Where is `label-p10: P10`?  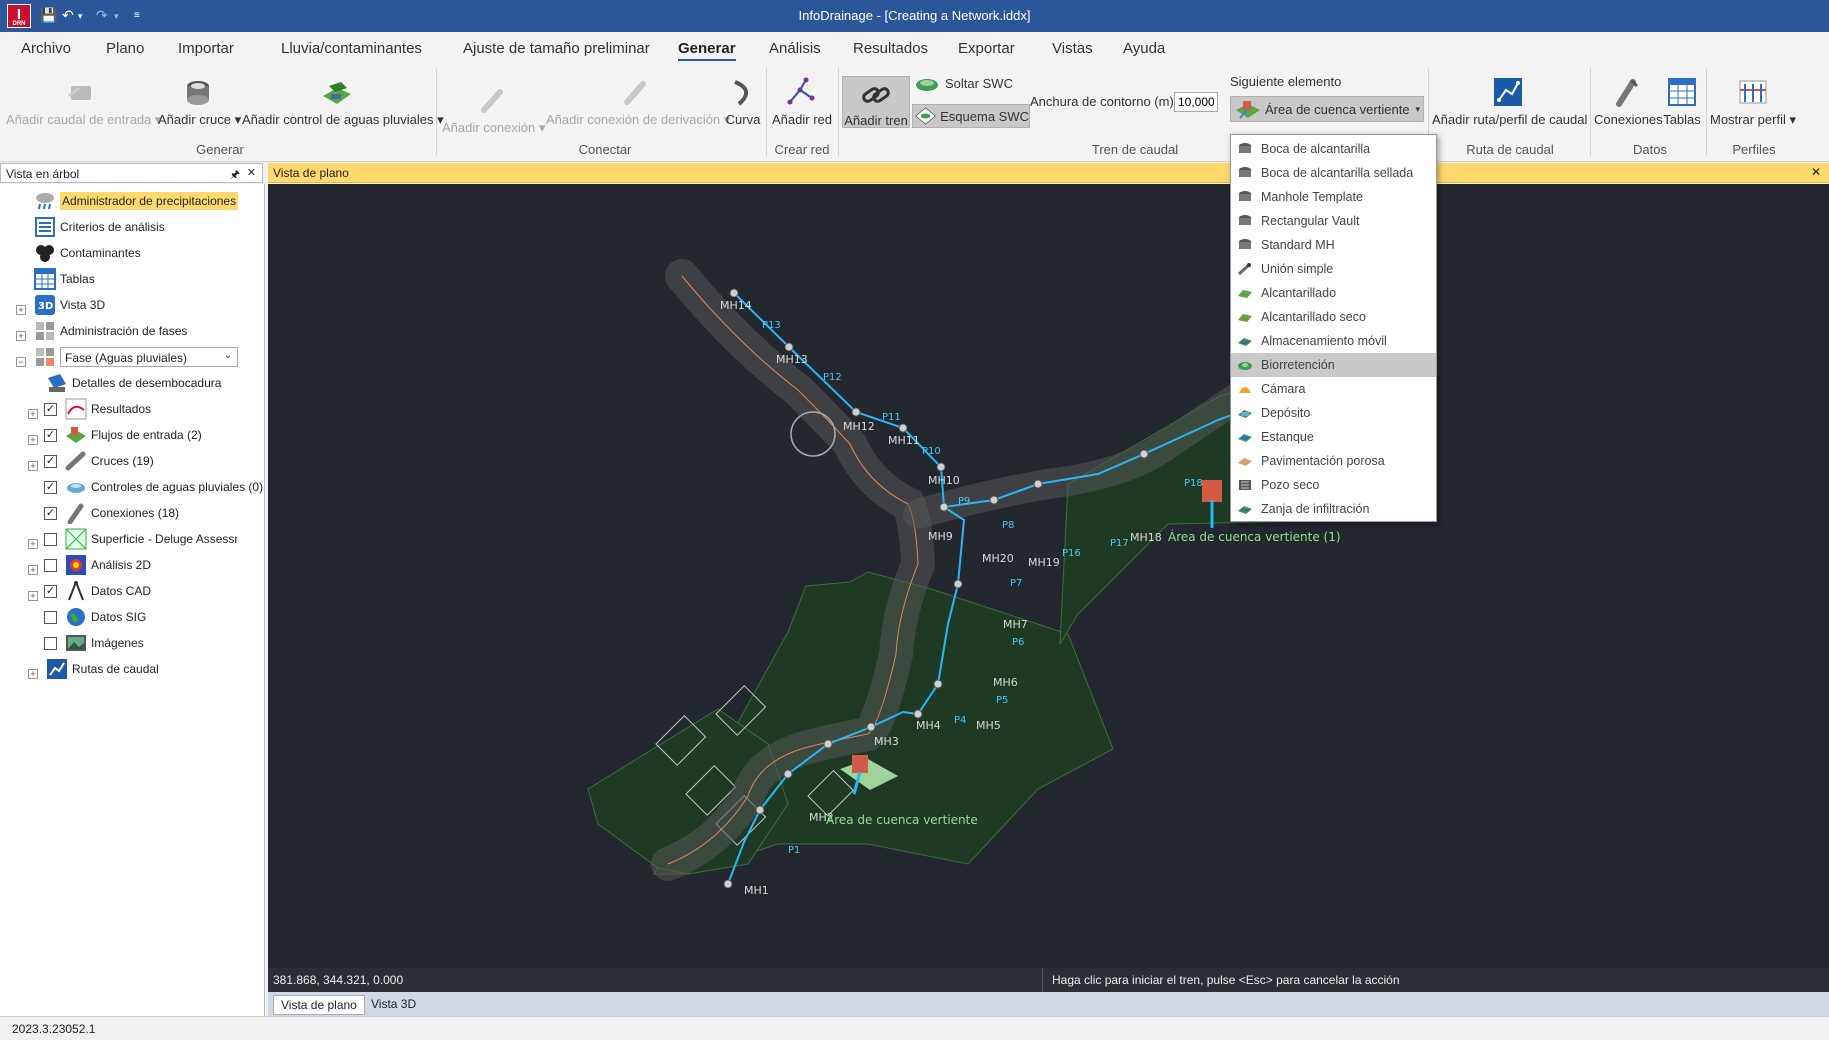
label-p10: P10 is located at coordinates (931, 451).